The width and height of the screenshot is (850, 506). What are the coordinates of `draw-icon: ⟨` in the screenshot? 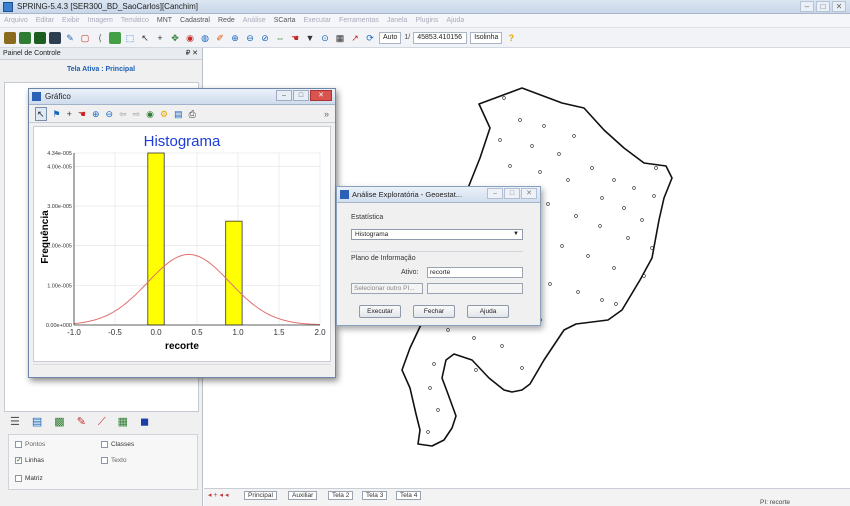 It's located at (100, 38).